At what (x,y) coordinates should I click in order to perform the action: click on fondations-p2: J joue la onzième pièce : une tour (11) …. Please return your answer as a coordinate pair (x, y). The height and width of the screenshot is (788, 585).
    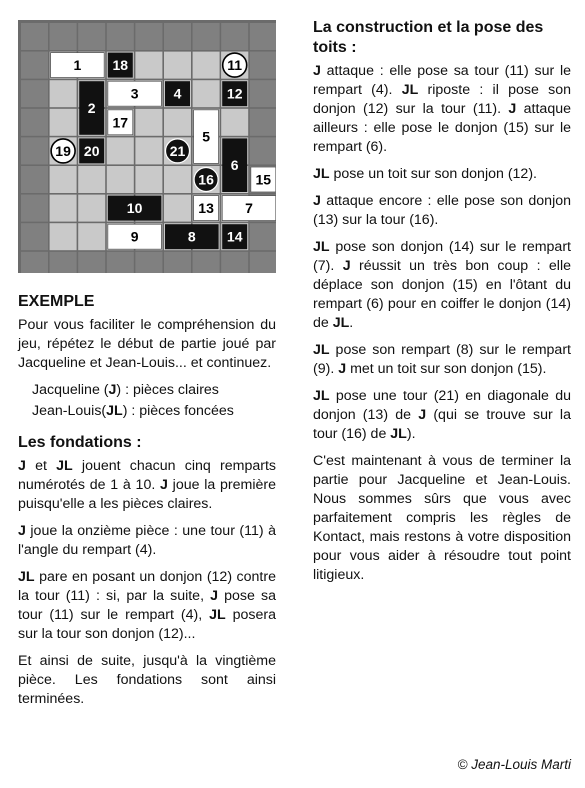
    Looking at the image, I should click on (147, 540).